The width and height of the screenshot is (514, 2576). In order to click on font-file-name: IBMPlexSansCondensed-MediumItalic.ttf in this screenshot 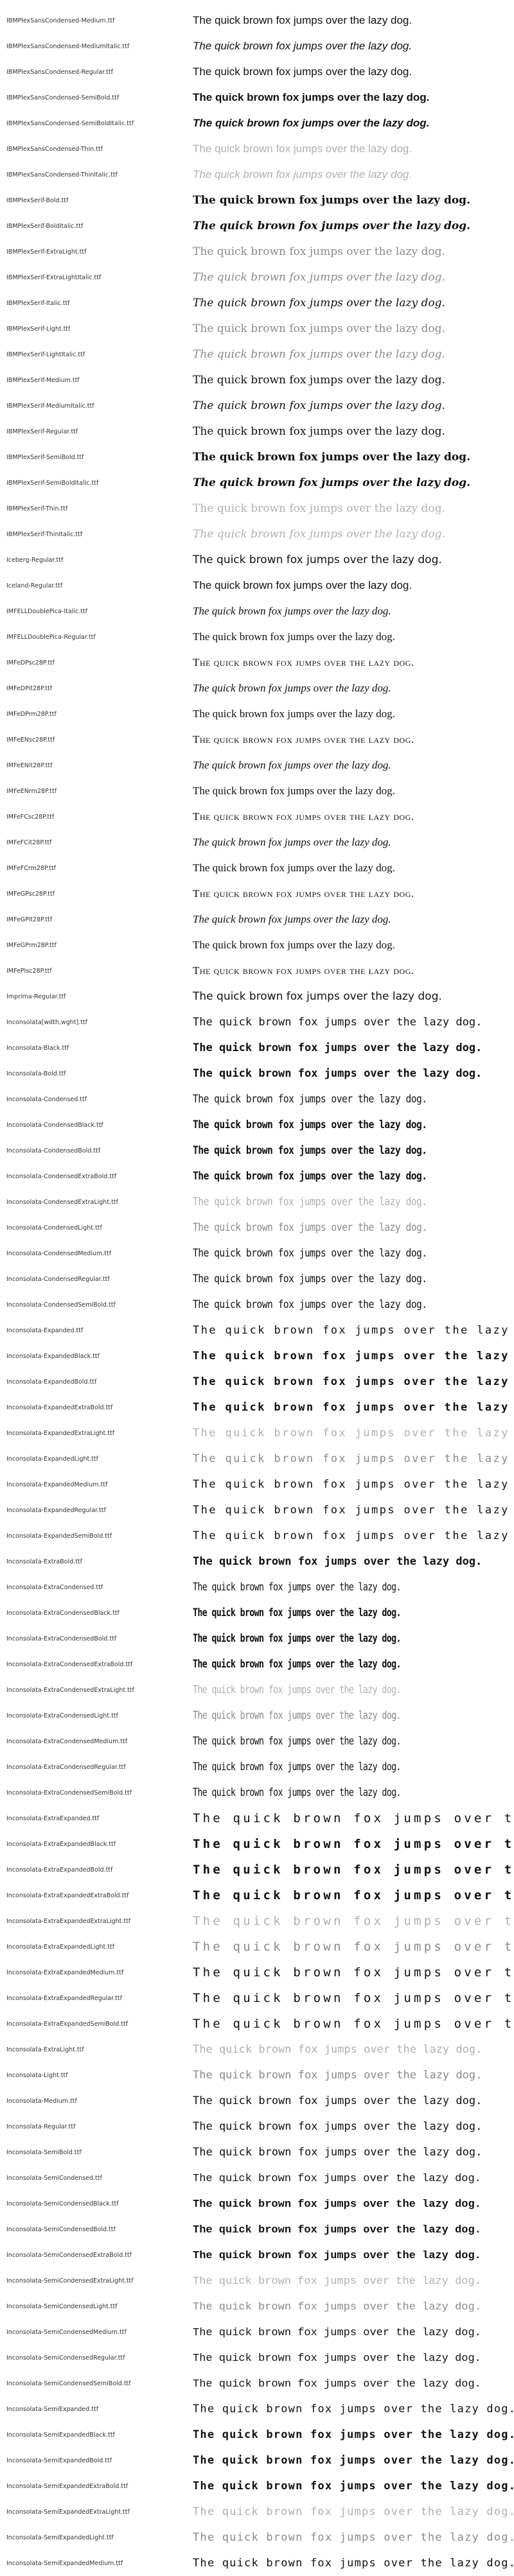, I will do `click(68, 46)`.